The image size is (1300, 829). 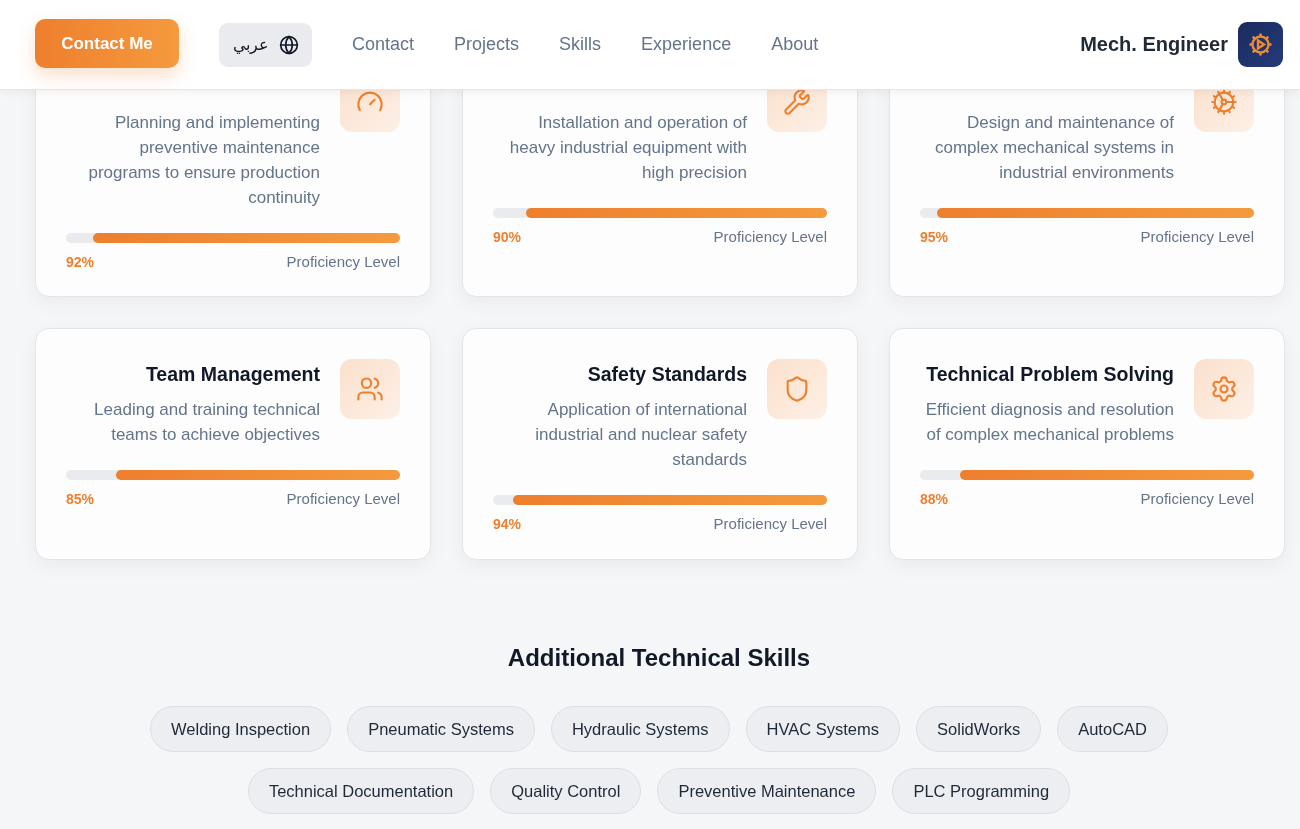 What do you see at coordinates (288, 44) in the screenshot?
I see `globe-icon` at bounding box center [288, 44].